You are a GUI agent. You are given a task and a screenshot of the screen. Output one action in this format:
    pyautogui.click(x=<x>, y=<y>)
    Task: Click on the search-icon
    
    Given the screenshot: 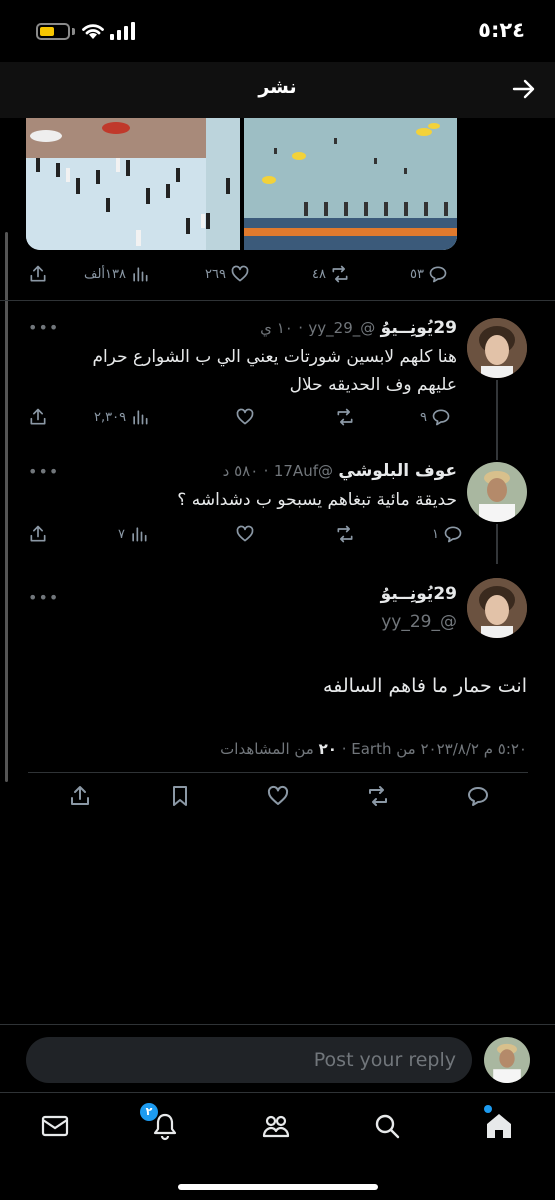 What is the action you would take?
    pyautogui.click(x=387, y=1126)
    